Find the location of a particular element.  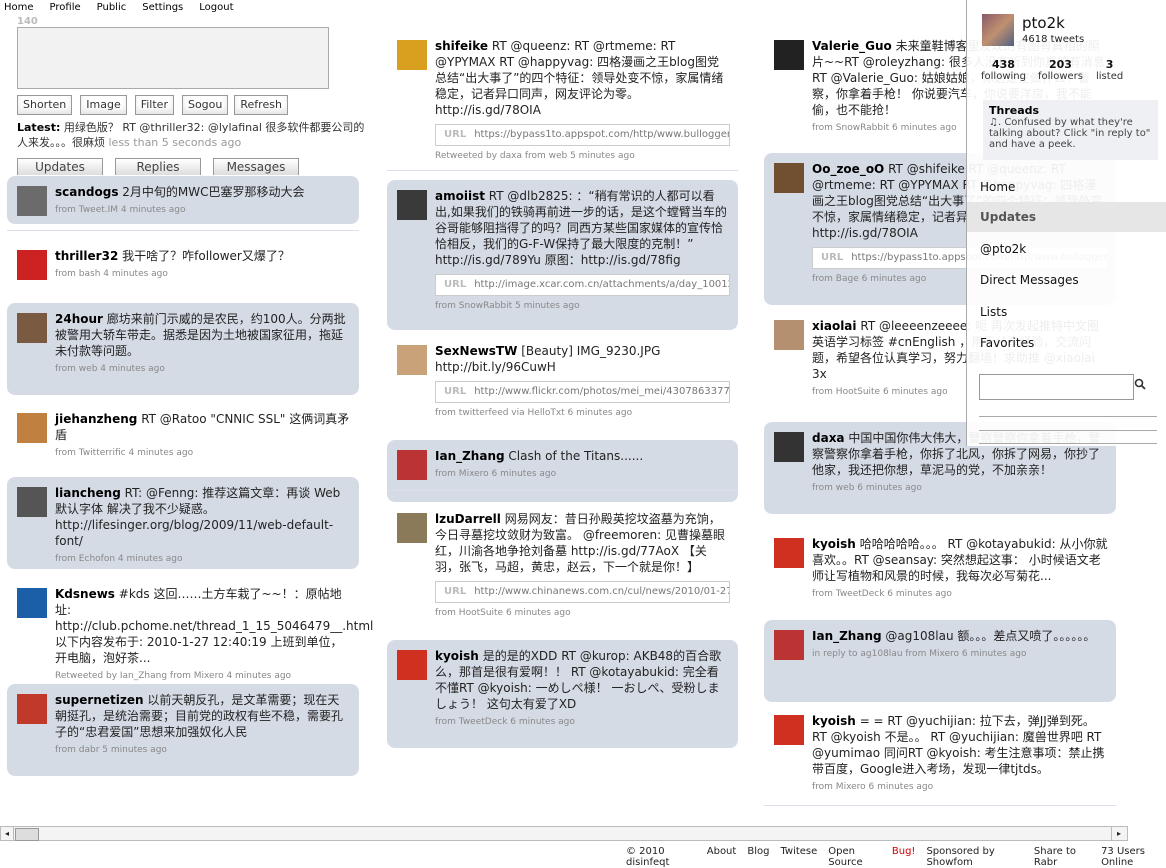

compose-textarea is located at coordinates (173, 58).